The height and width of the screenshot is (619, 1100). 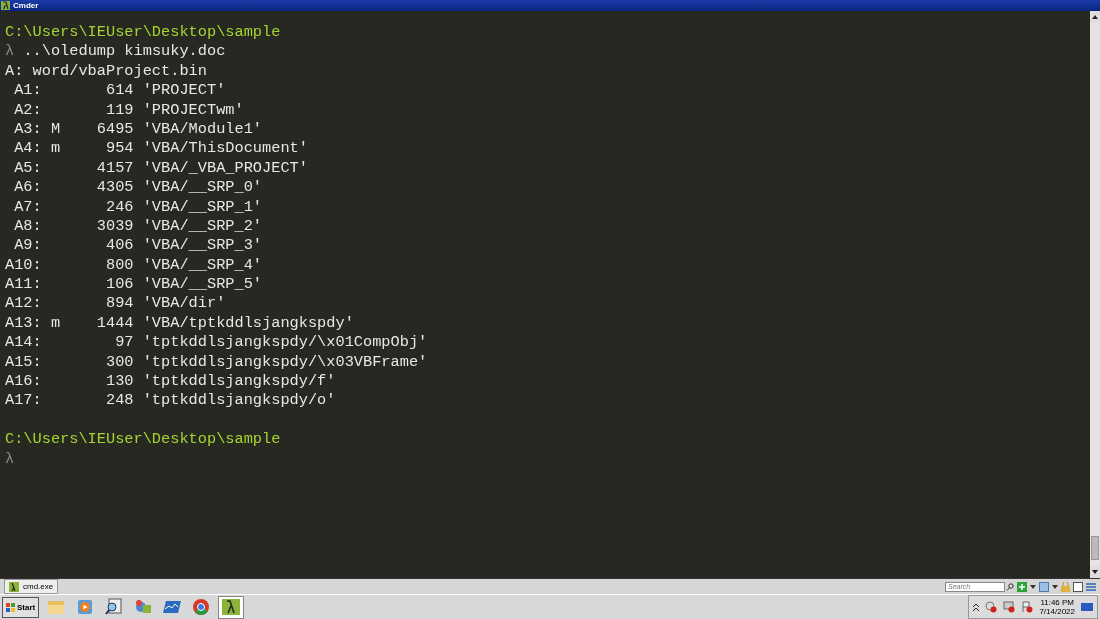 What do you see at coordinates (1095, 17) in the screenshot?
I see `scroll-up-icon` at bounding box center [1095, 17].